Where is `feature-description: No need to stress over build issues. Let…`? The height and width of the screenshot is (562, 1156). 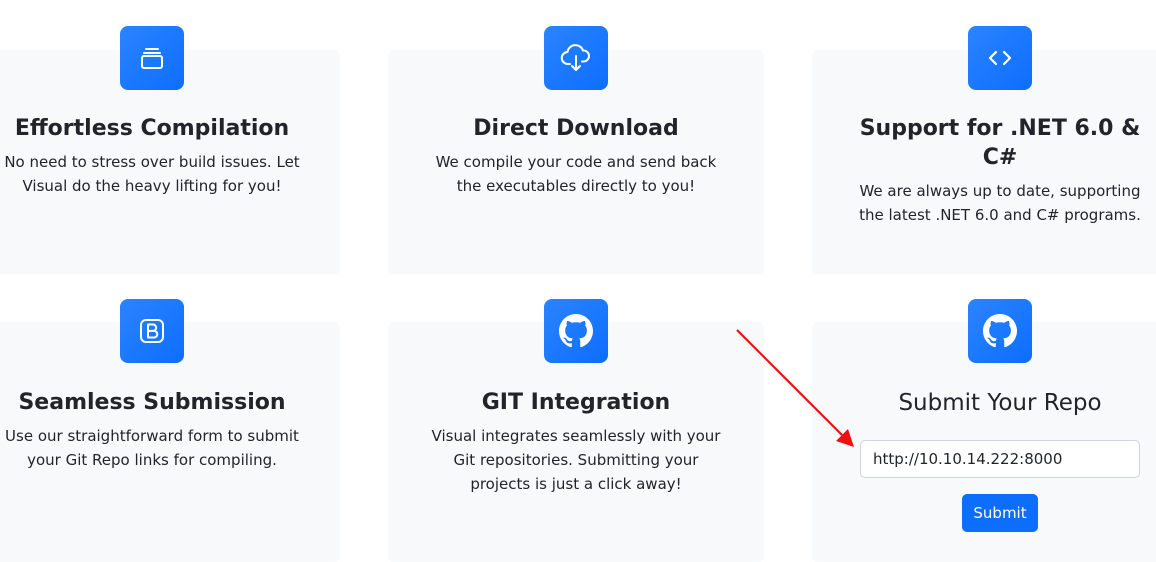 feature-description: No need to stress over build issues. Let… is located at coordinates (152, 174).